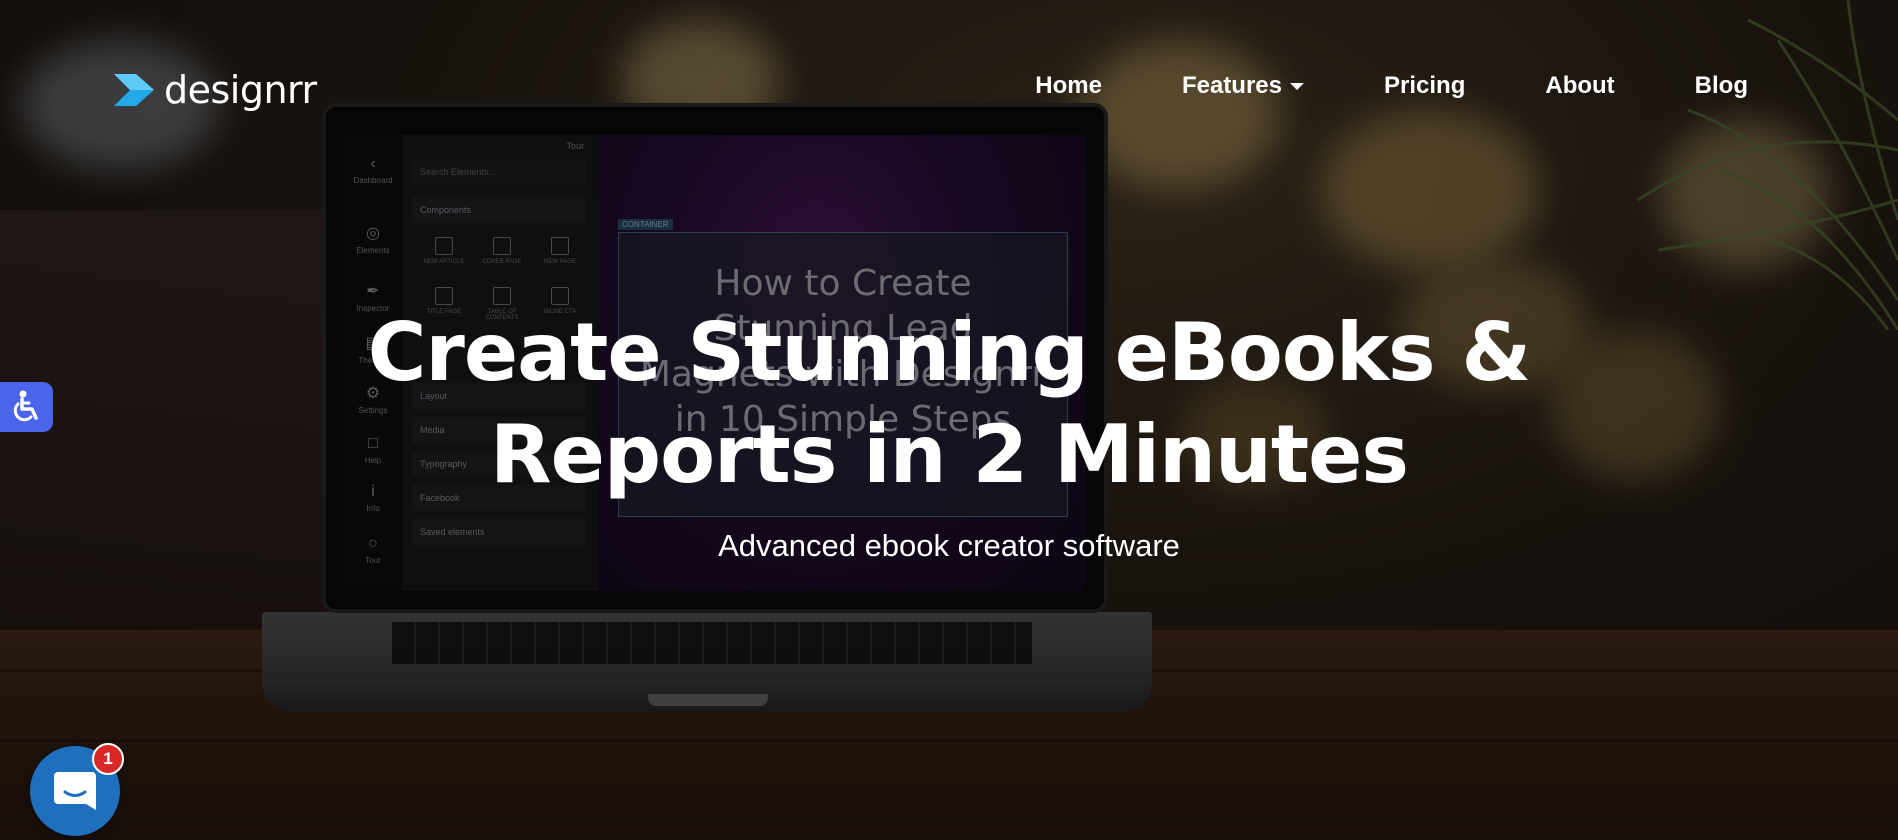 The image size is (1898, 840). I want to click on hero-title-line-2: Reports in 2 Minutes, so click(949, 454).